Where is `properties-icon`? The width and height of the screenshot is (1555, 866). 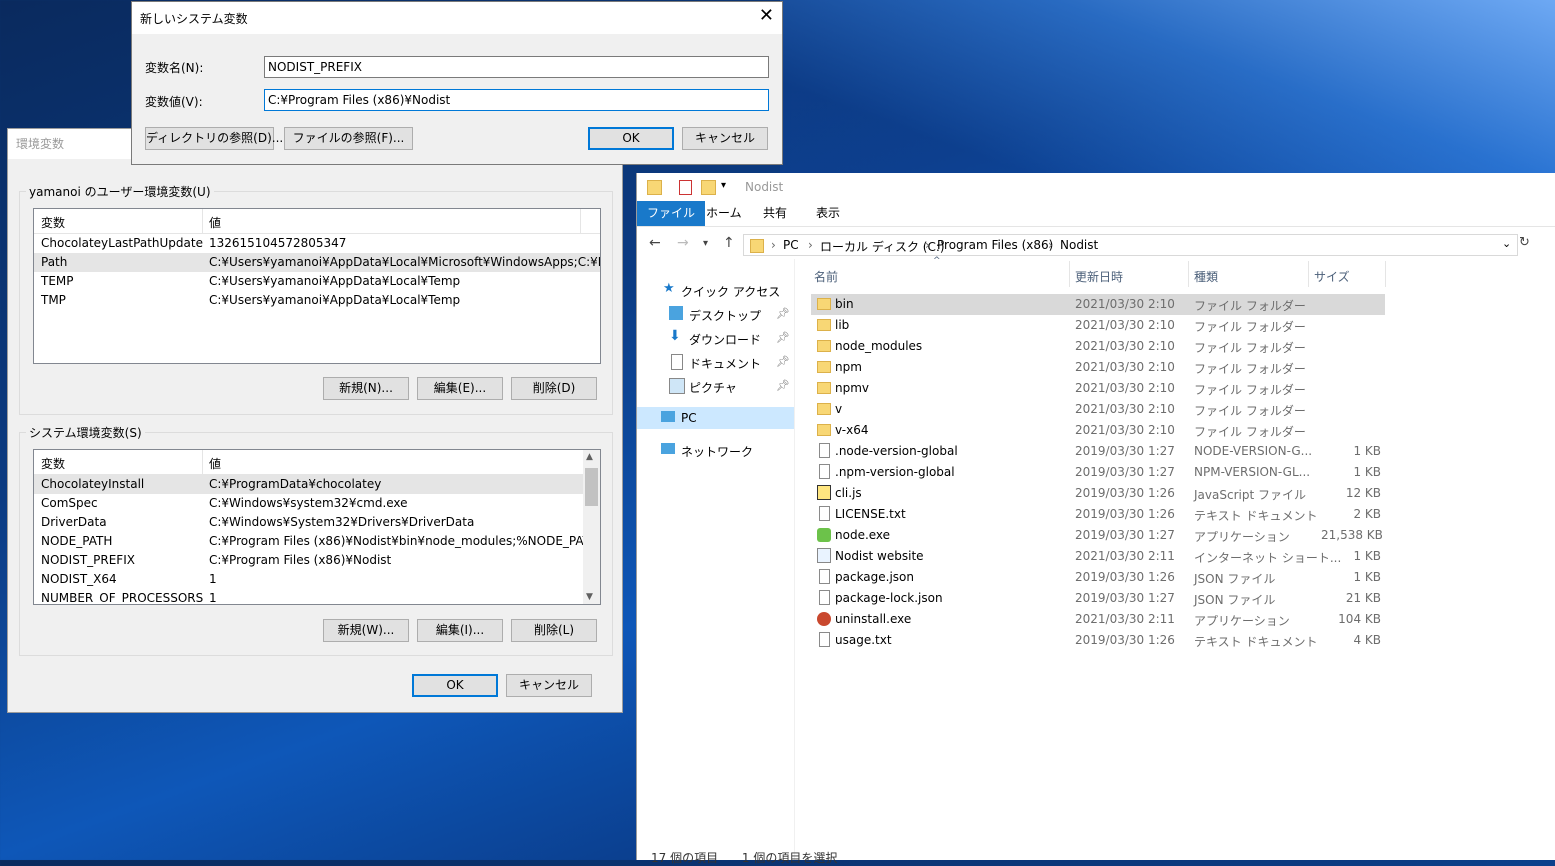
properties-icon is located at coordinates (685, 187).